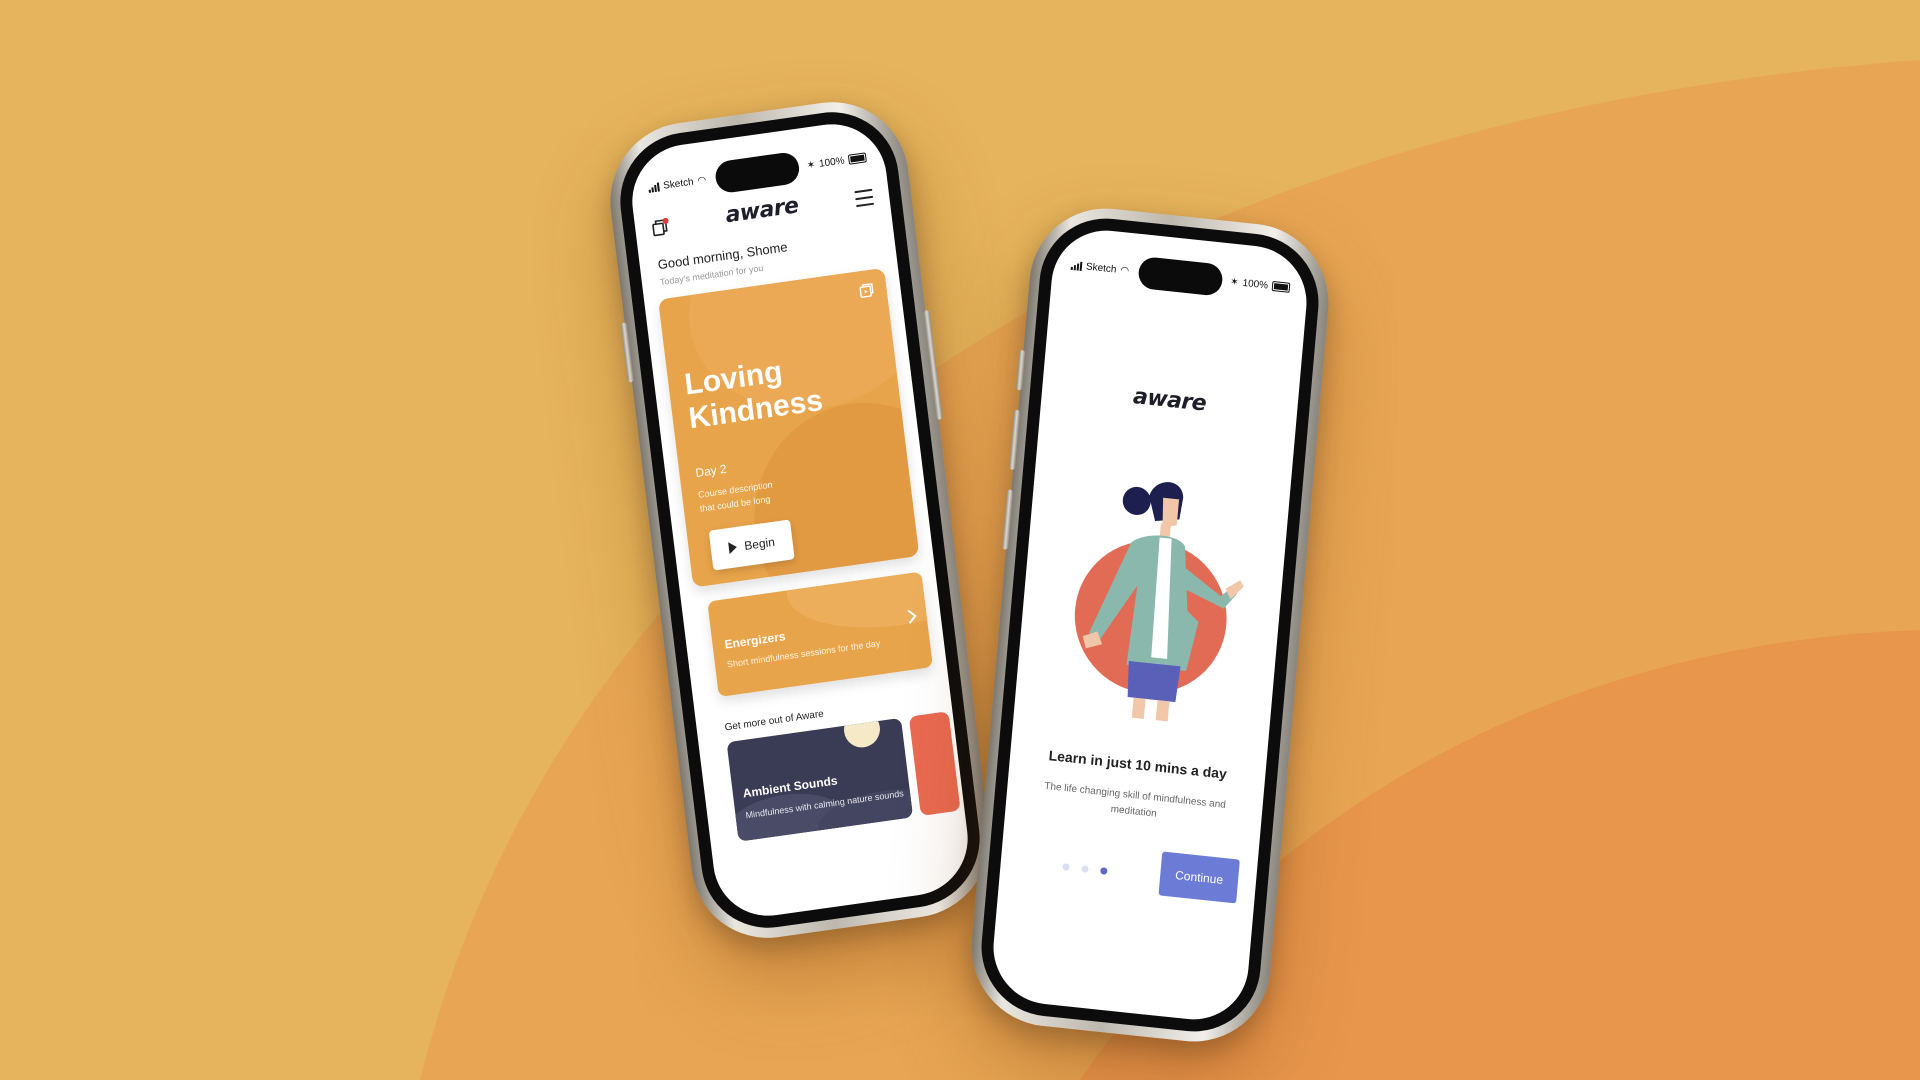 The image size is (1920, 1080). I want to click on continue-button: Continue, so click(1199, 877).